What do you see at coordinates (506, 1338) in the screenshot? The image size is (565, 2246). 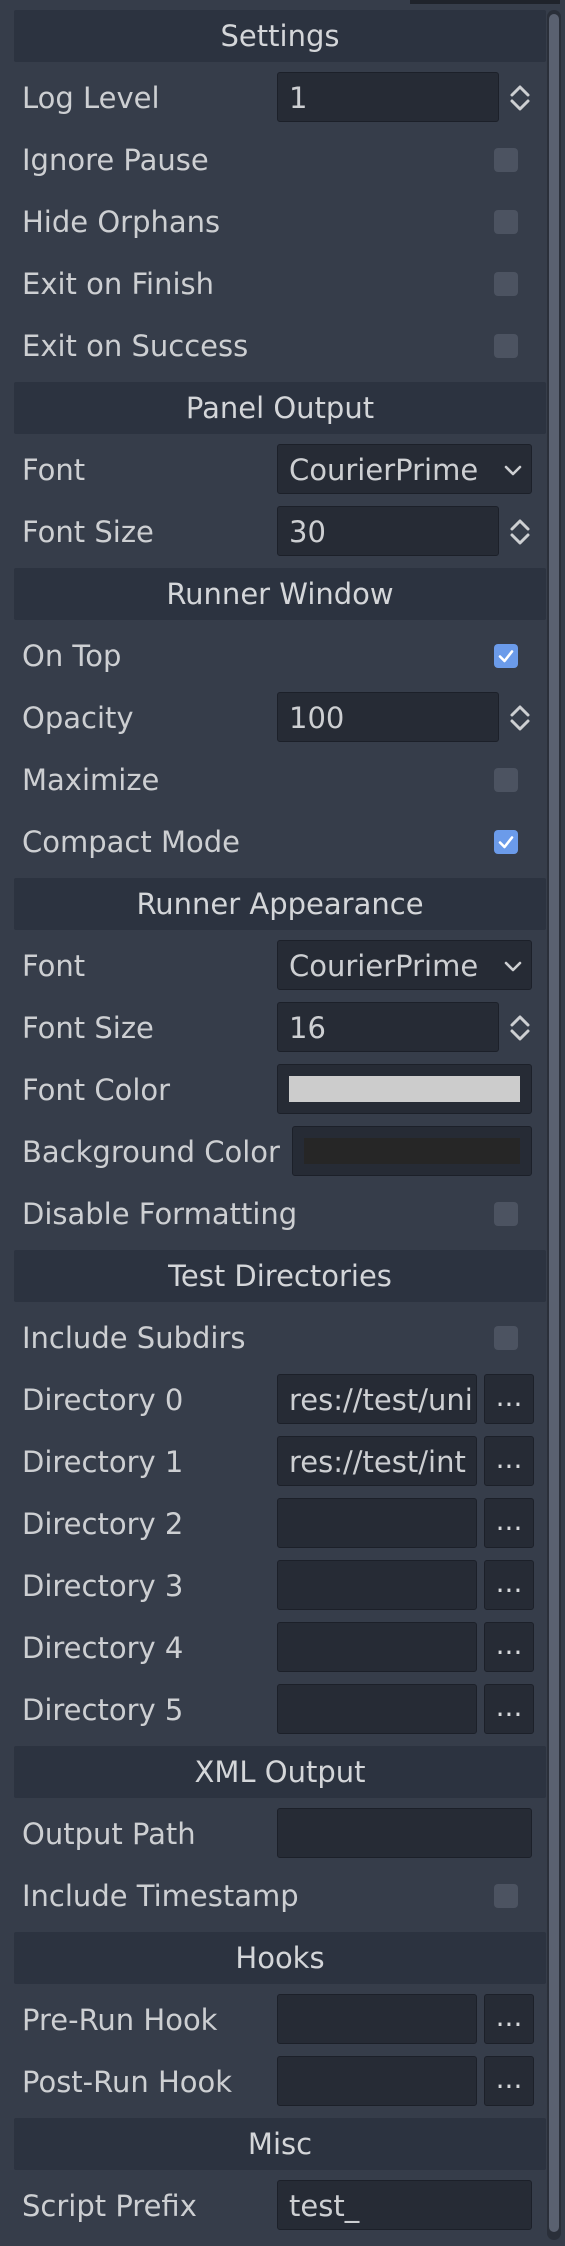 I see `include-subdirs-checkbox` at bounding box center [506, 1338].